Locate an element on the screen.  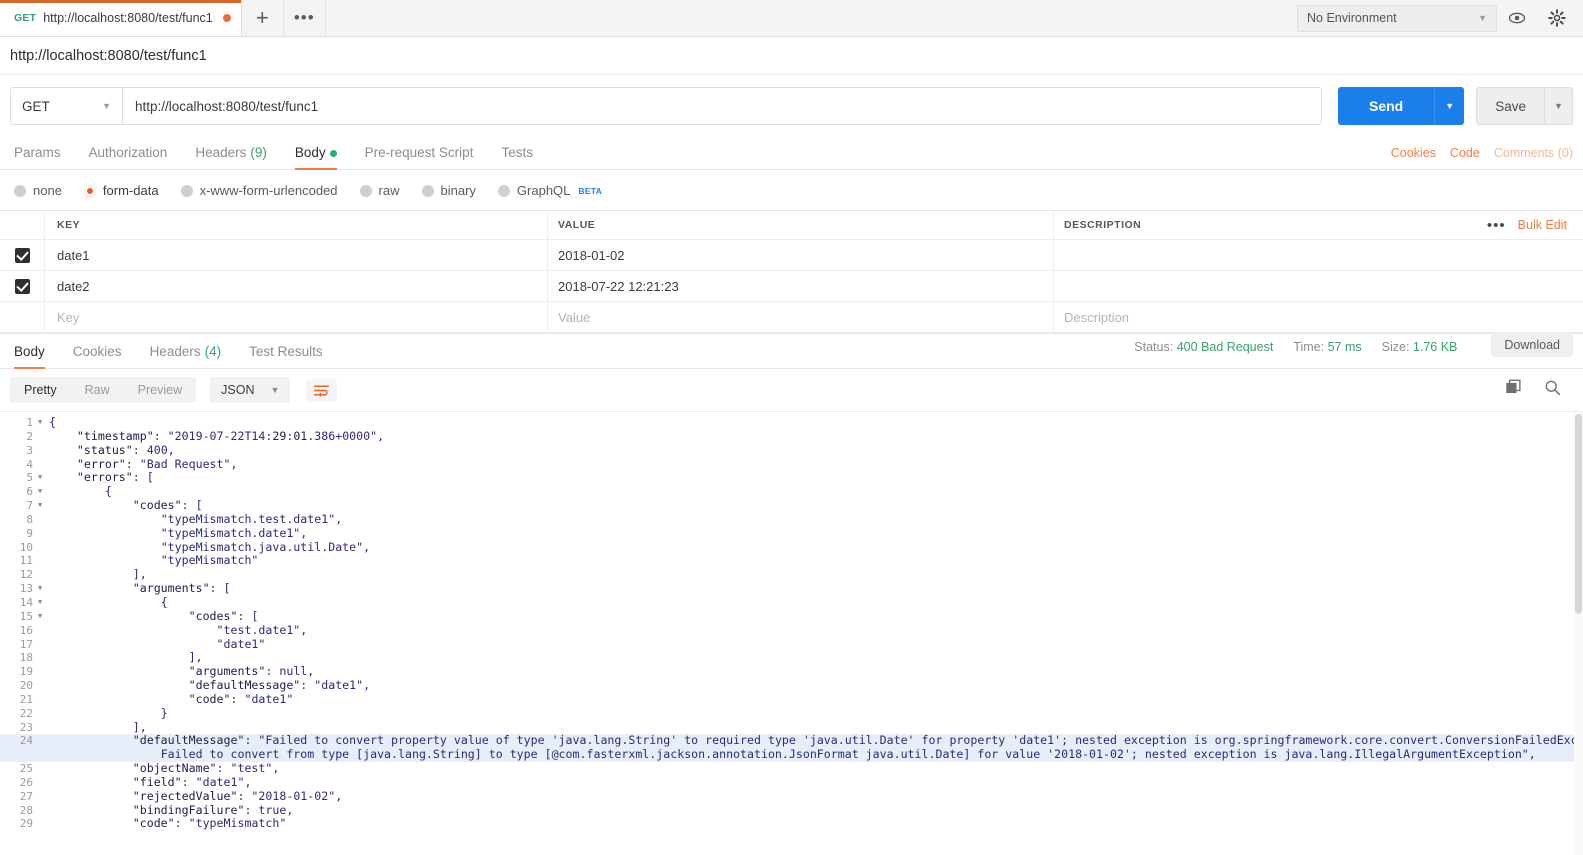
send-options-button: ▼ is located at coordinates (1449, 106).